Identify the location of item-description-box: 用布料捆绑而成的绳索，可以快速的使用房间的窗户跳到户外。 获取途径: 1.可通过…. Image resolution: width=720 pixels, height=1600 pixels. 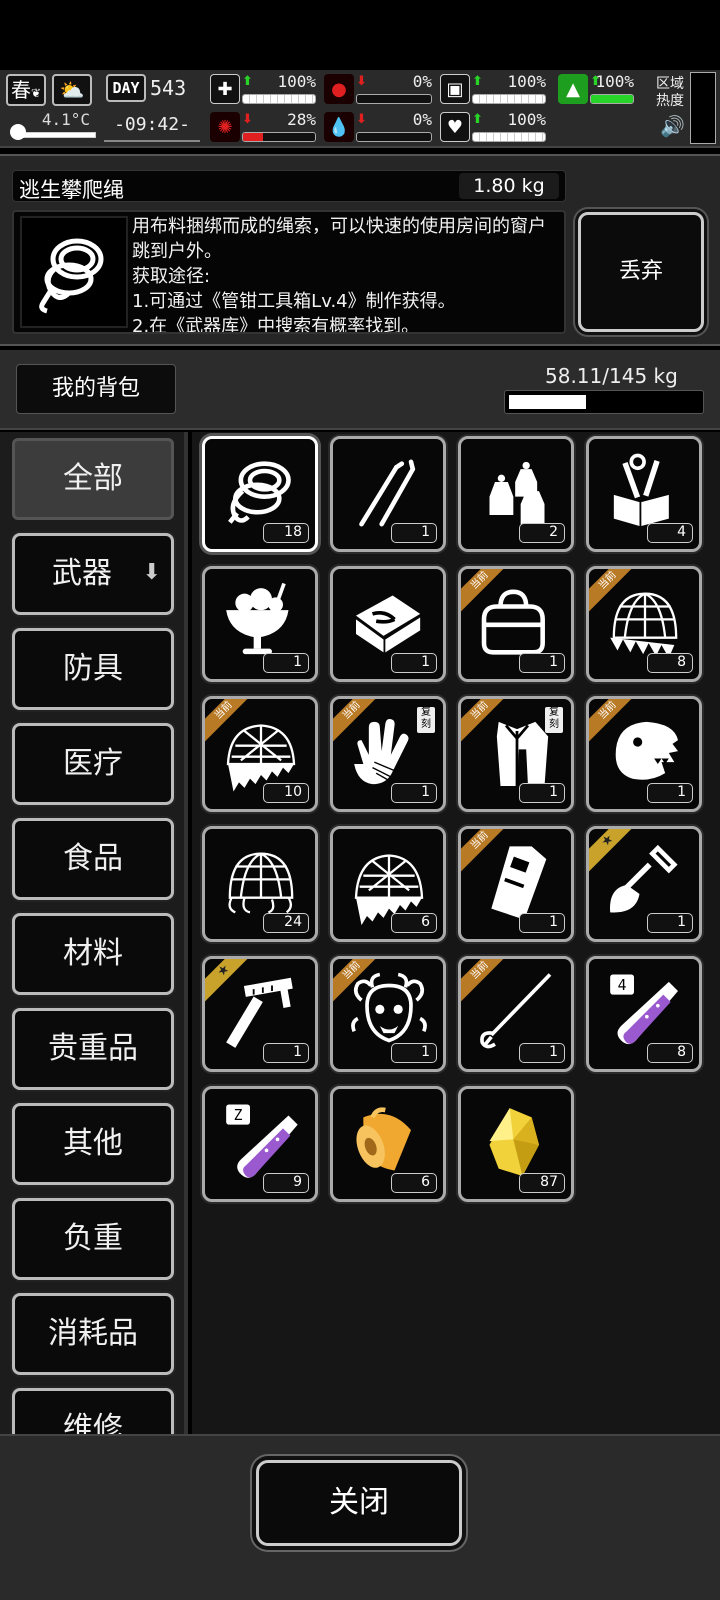
(289, 272).